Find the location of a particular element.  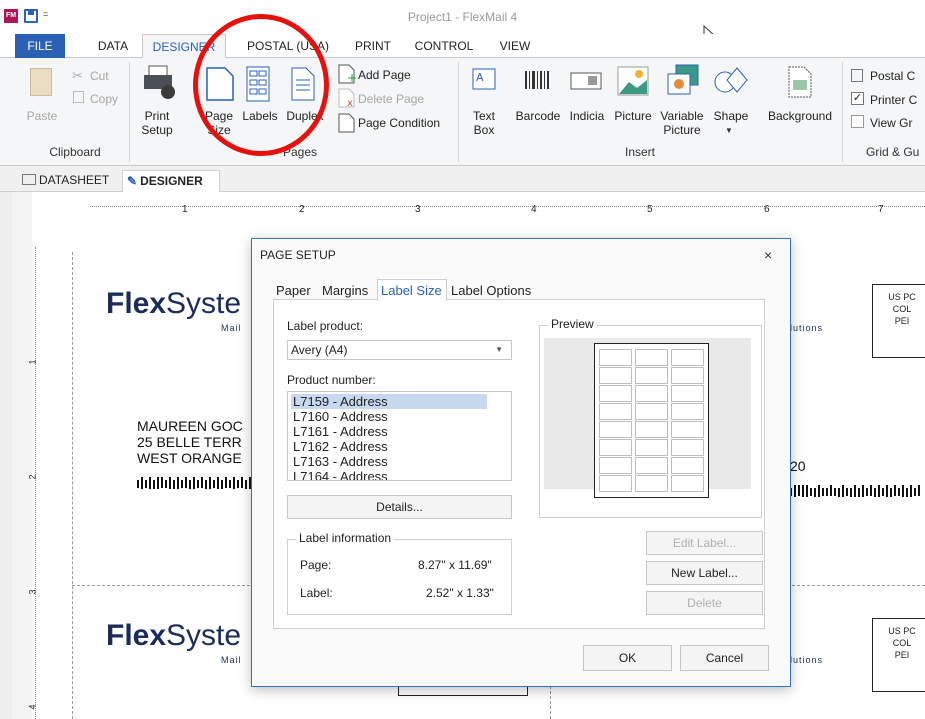

logo-tagline-right: lutions is located at coordinates (807, 328).